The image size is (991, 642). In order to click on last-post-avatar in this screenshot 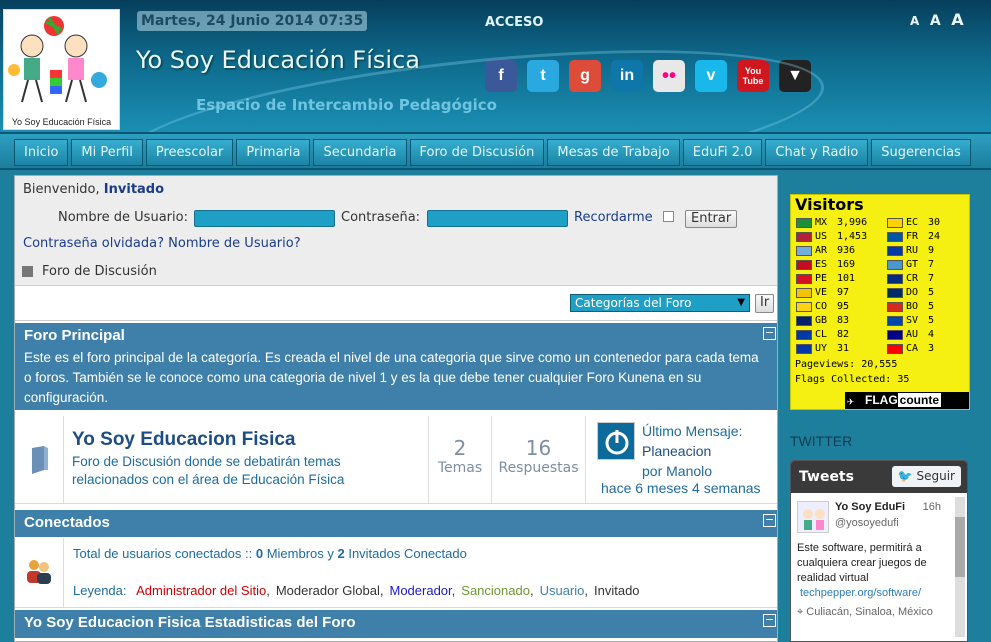, I will do `click(616, 441)`.